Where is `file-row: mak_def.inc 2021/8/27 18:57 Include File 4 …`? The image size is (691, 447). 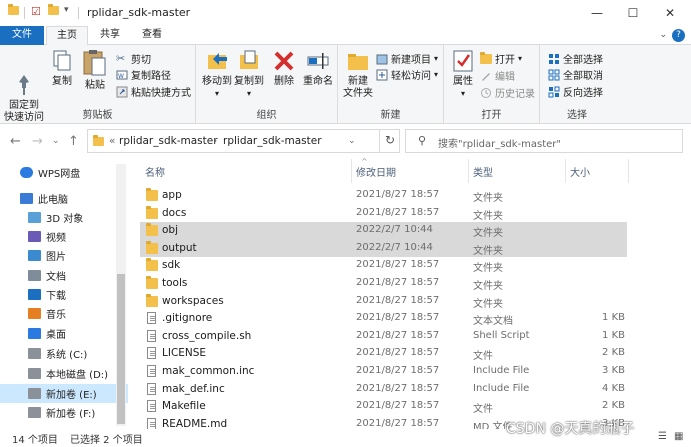
file-row: mak_def.inc 2021/8/27 18:57 Include File 4 … is located at coordinates (383, 390).